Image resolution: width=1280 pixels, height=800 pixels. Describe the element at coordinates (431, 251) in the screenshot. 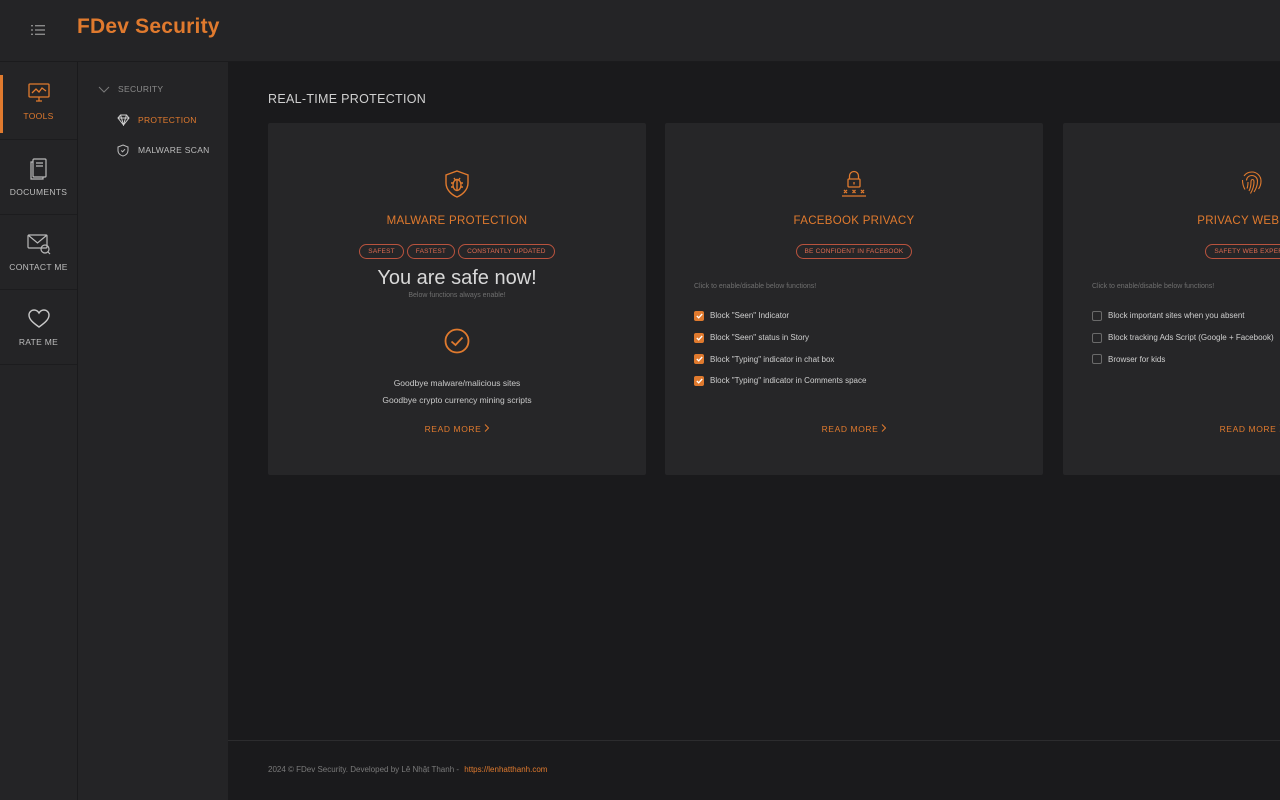

I see `tag-badge: FASTEST` at that location.